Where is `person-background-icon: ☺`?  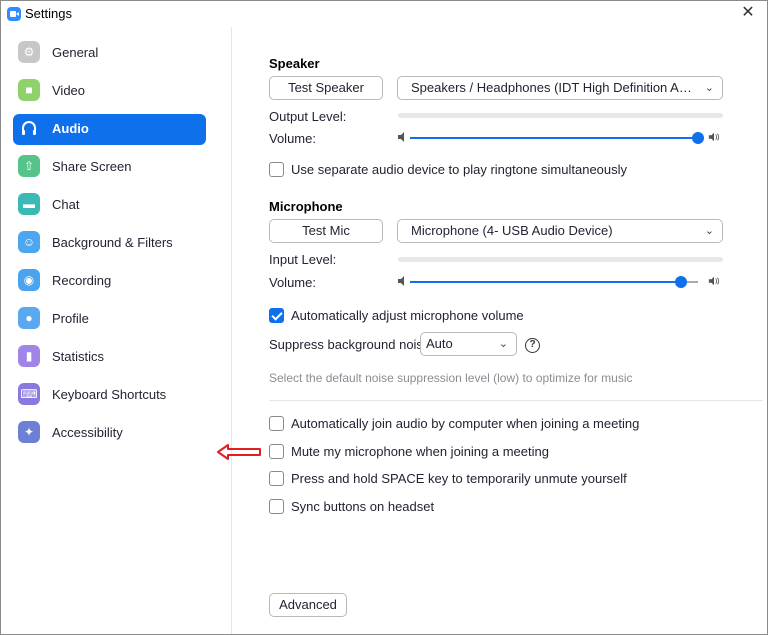
person-background-icon: ☺ is located at coordinates (29, 242).